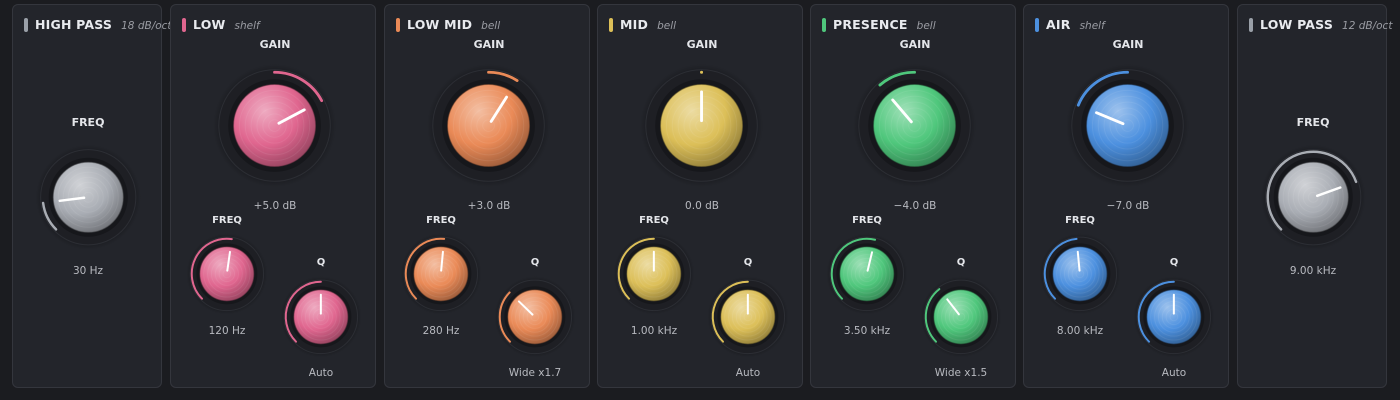 This screenshot has height=400, width=1400. What do you see at coordinates (701, 125) in the screenshot?
I see `mid-gain-knob` at bounding box center [701, 125].